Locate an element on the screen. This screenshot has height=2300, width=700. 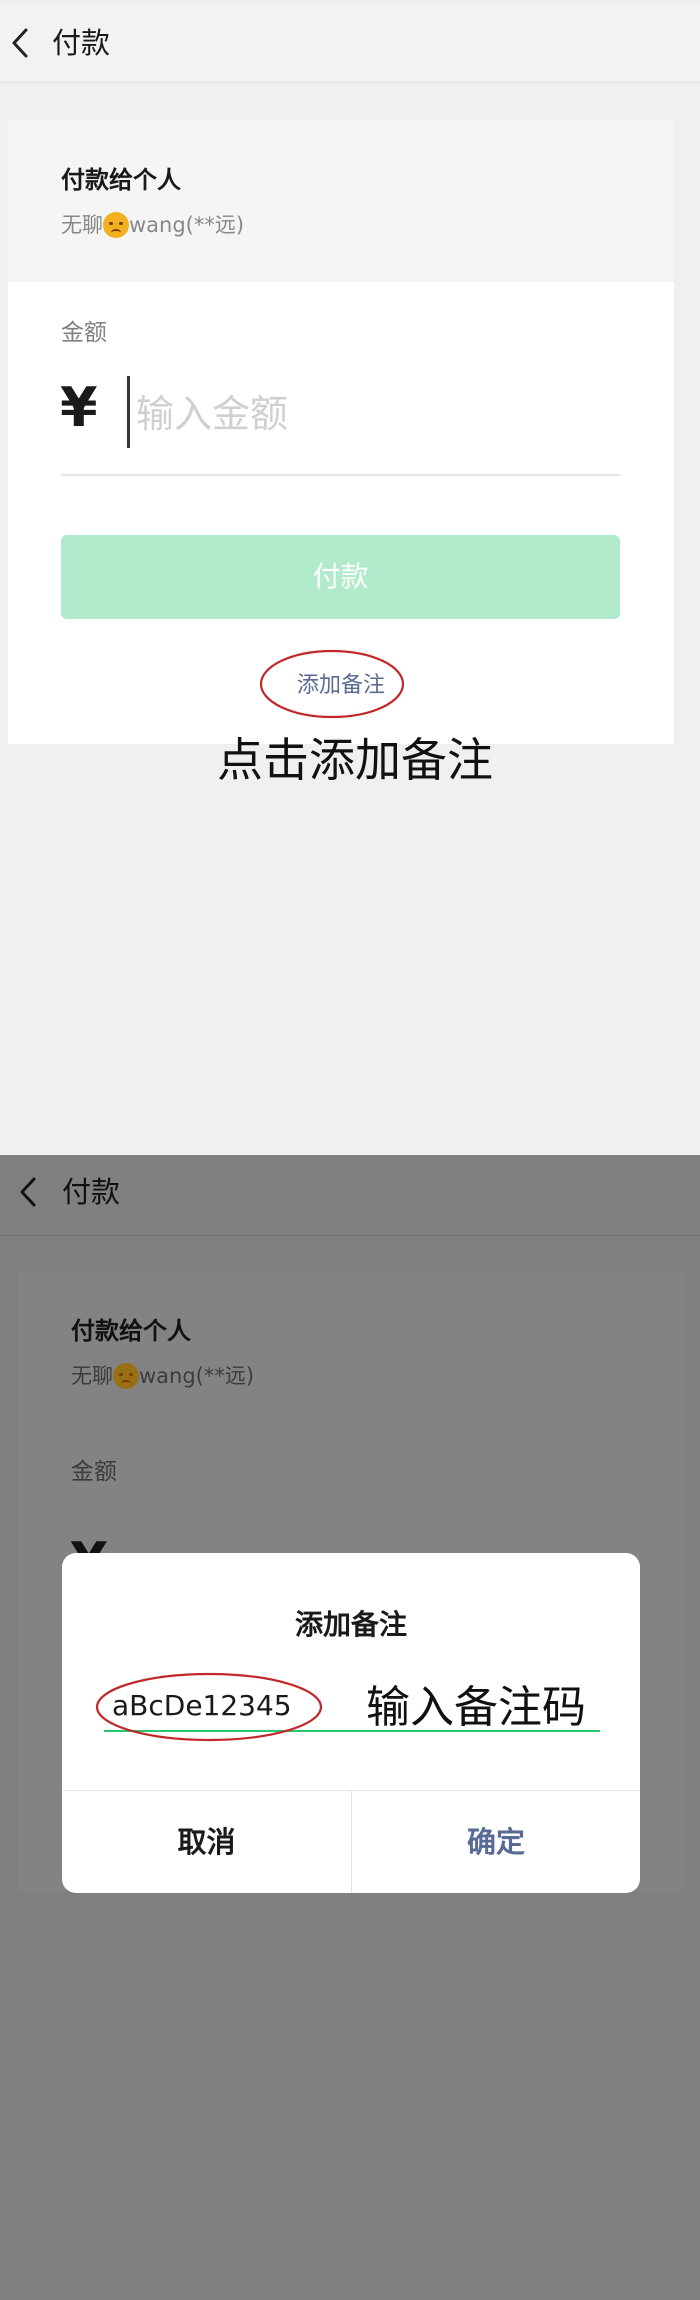
add-remark-link: 添加备注 is located at coordinates (341, 686).